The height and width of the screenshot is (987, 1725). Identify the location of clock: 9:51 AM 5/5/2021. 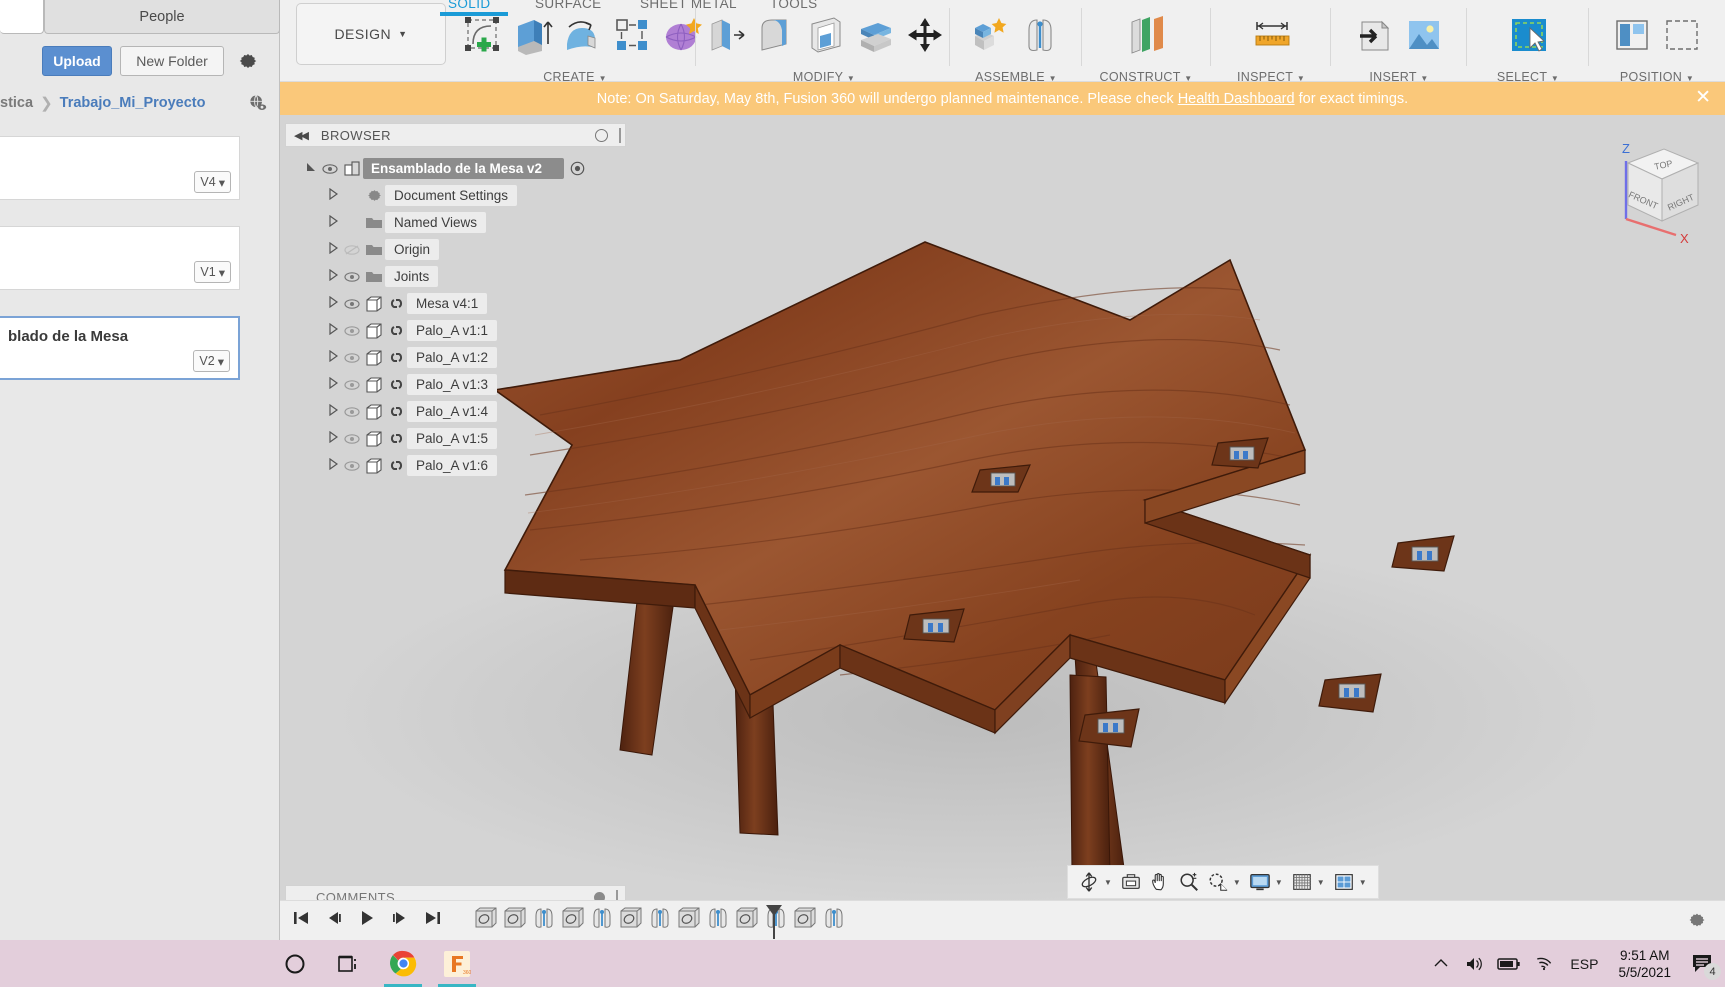
(1644, 964).